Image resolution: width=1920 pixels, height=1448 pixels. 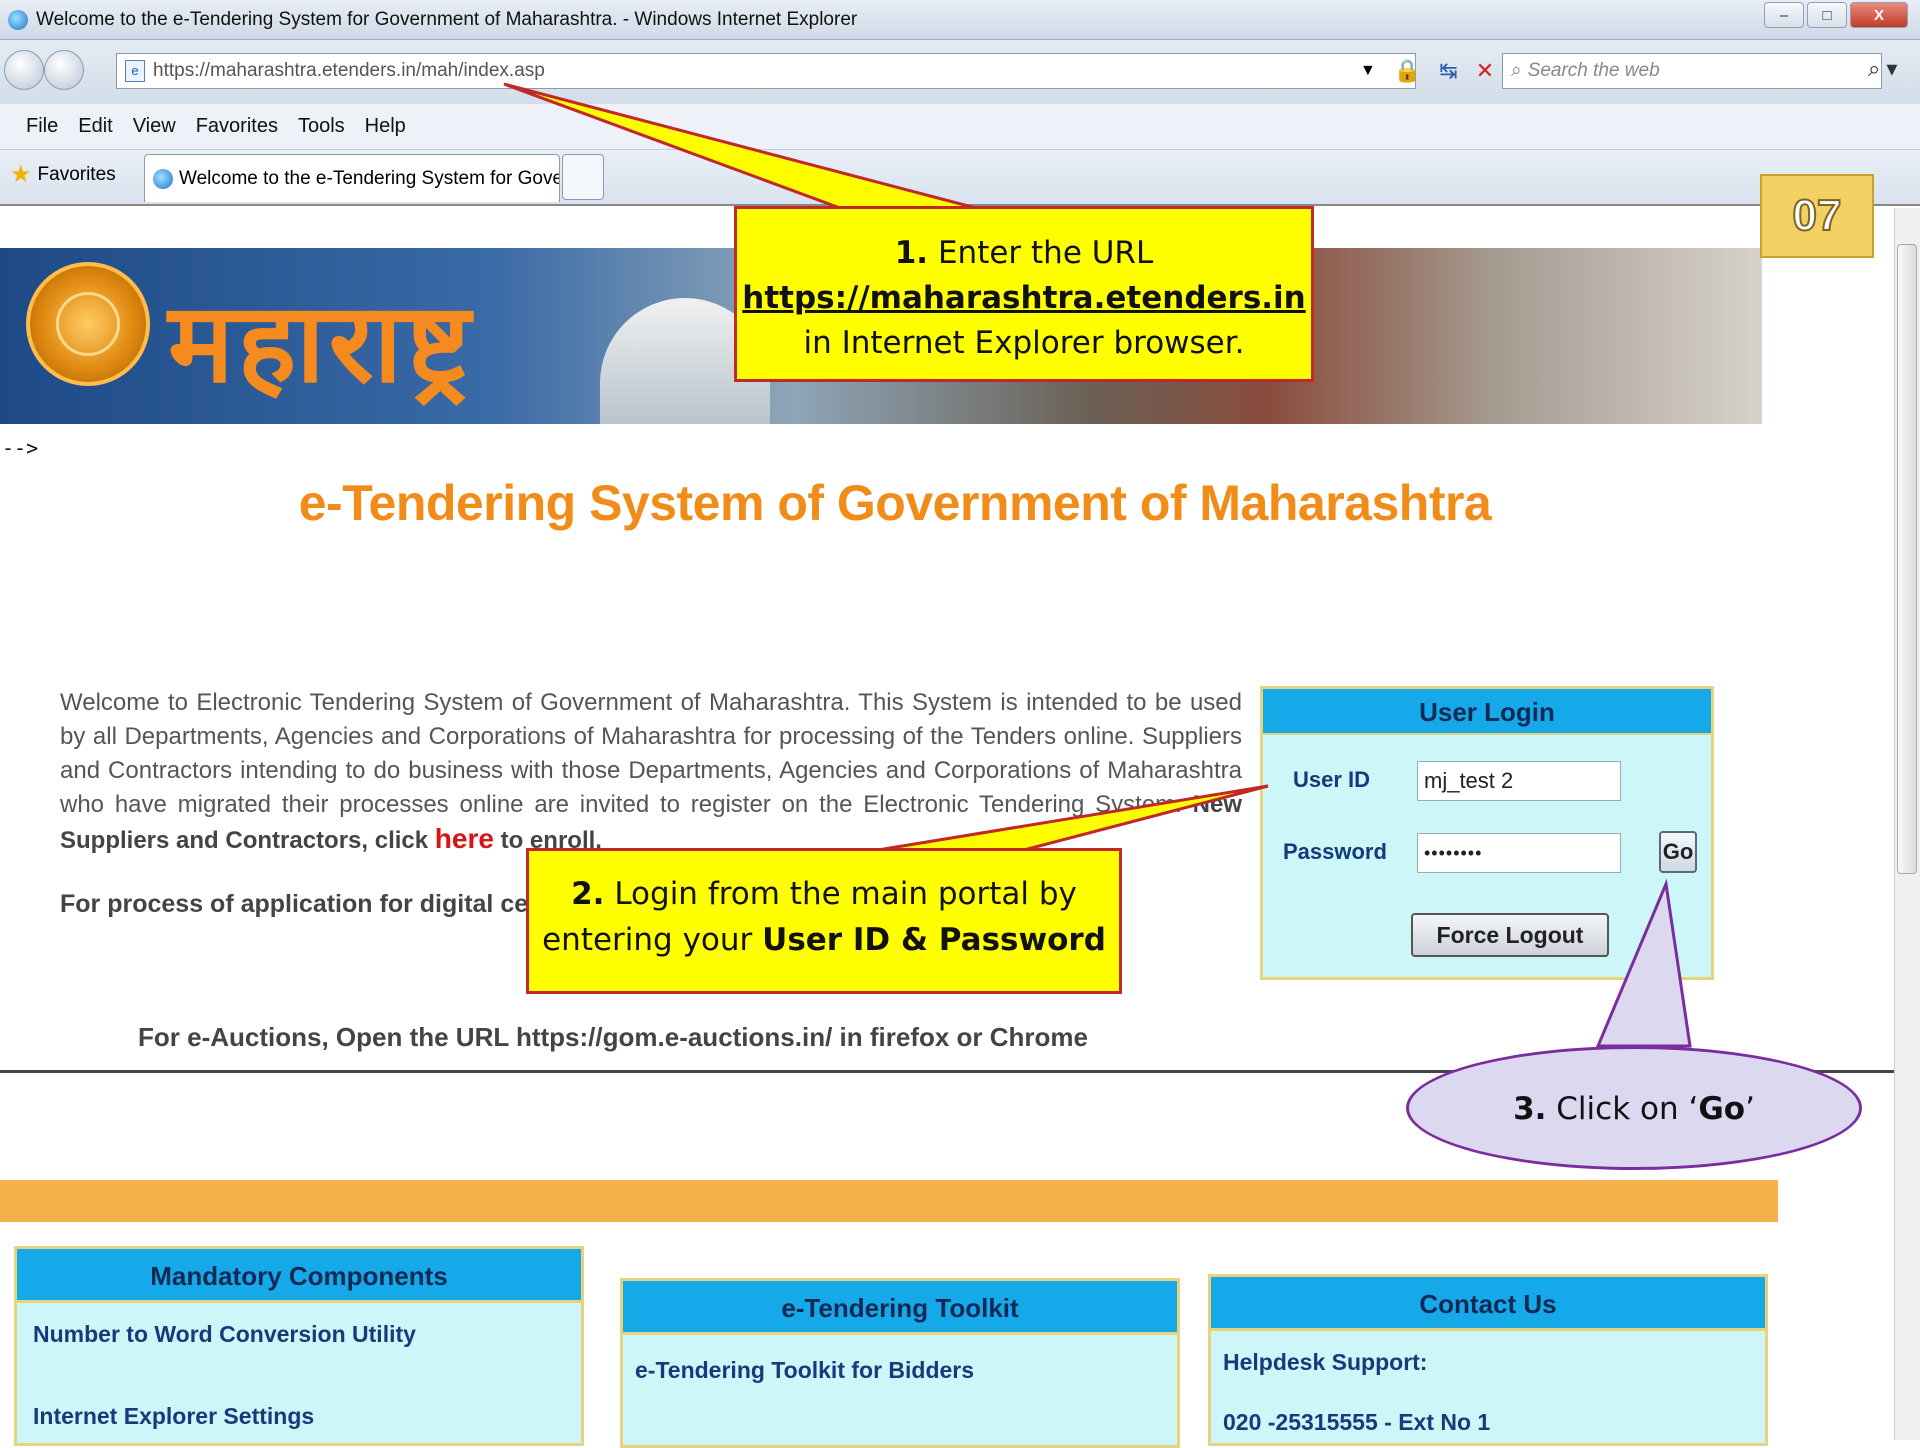 I want to click on callout1-text-2: in Internet Explorer browser., so click(x=1024, y=343).